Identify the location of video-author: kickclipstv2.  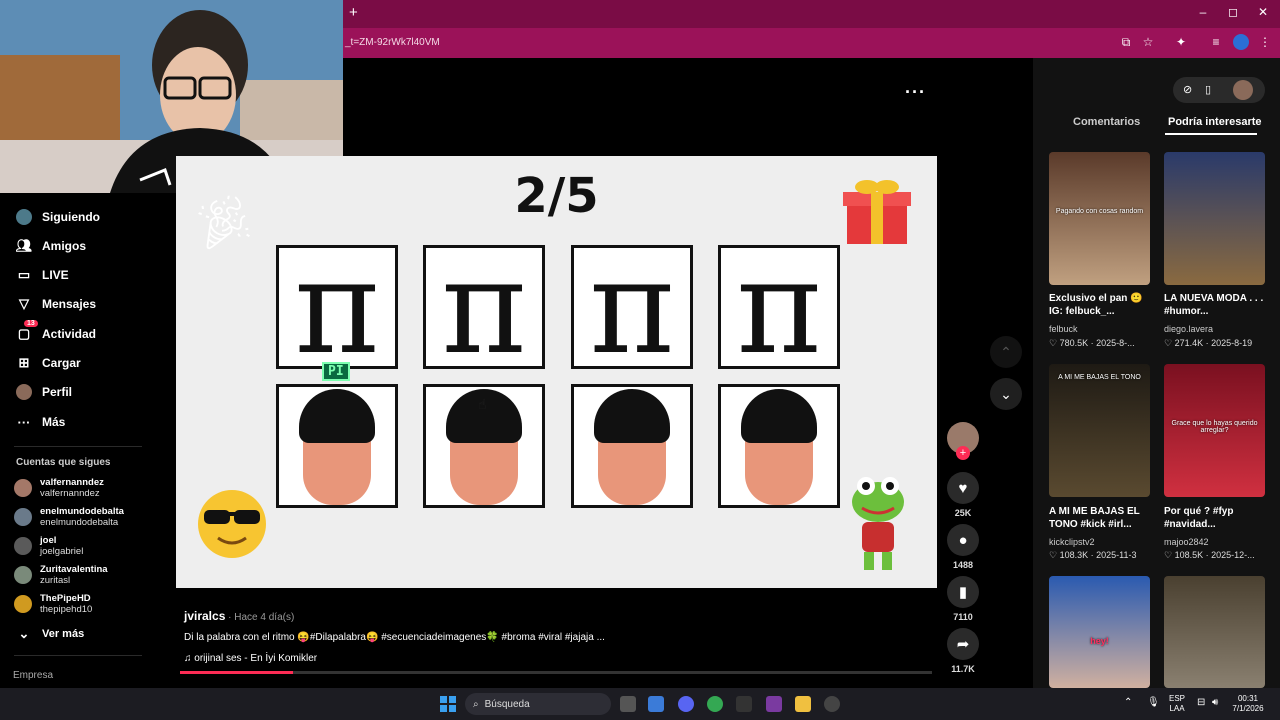
(1072, 542).